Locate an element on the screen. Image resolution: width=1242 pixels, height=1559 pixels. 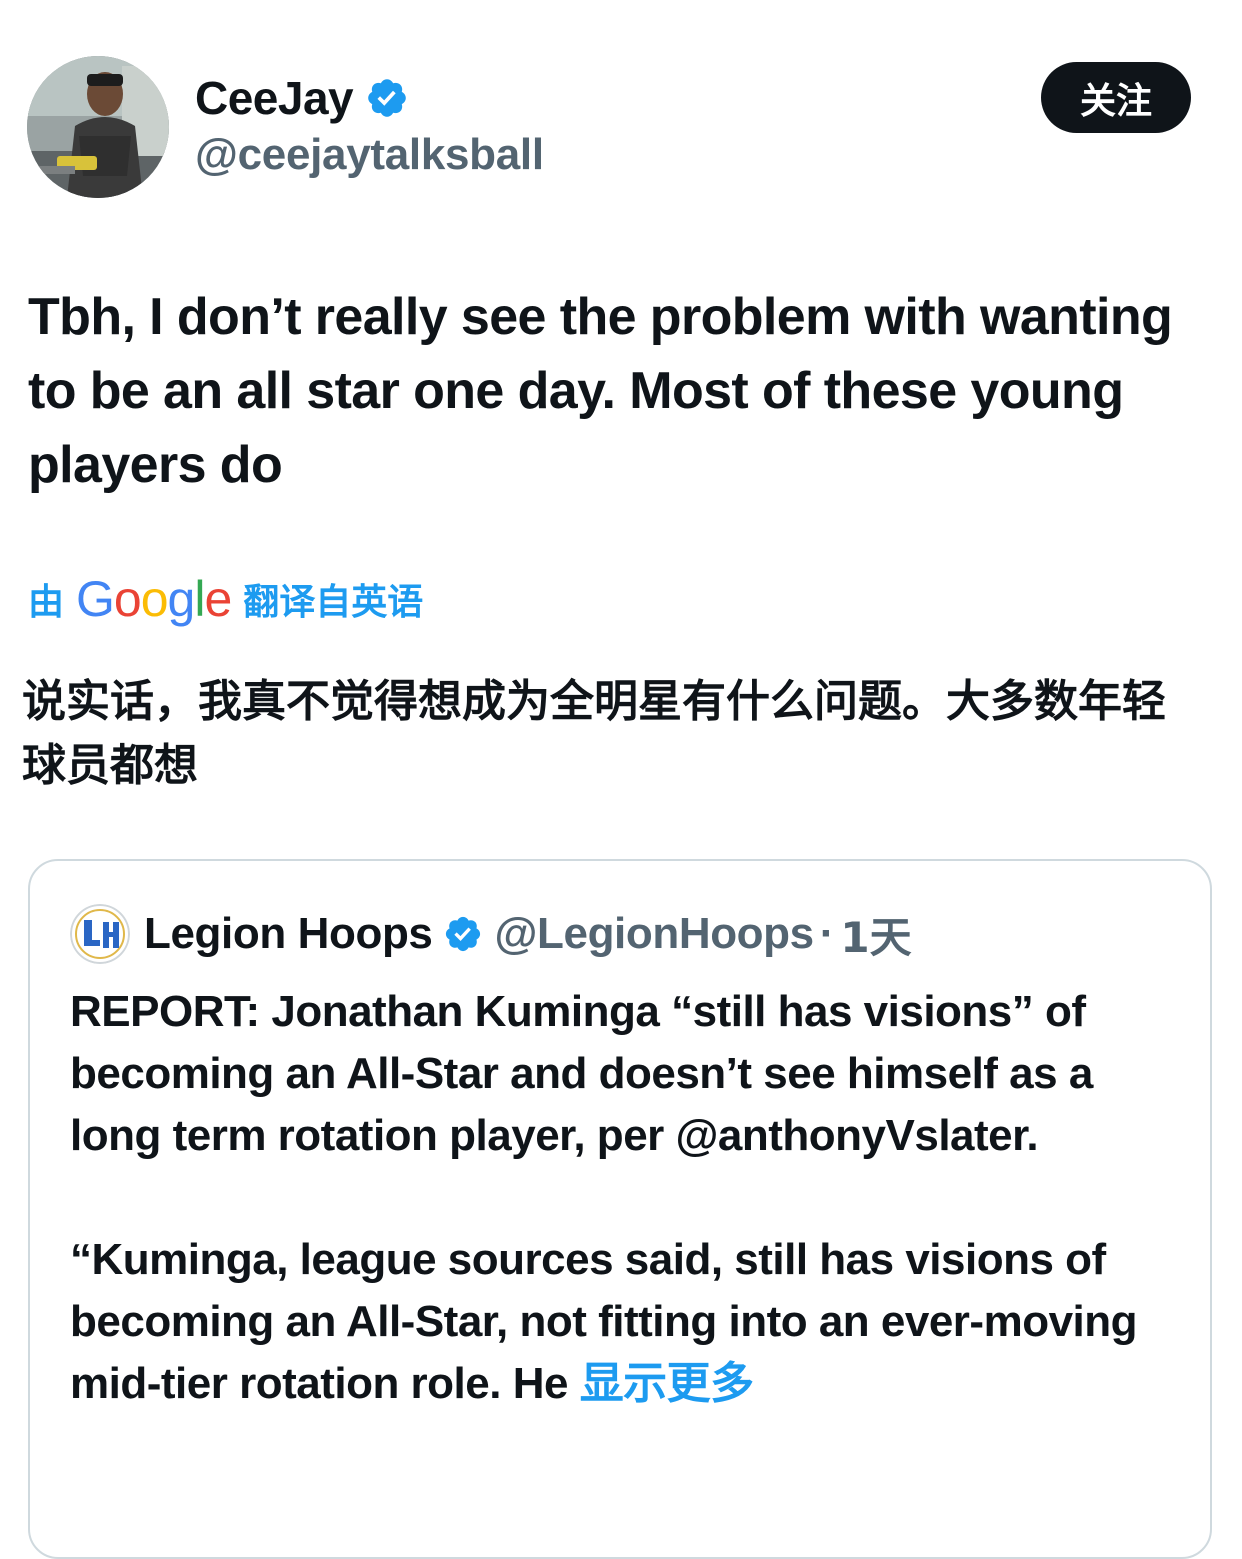
user-avatar-photo is located at coordinates (98, 127).